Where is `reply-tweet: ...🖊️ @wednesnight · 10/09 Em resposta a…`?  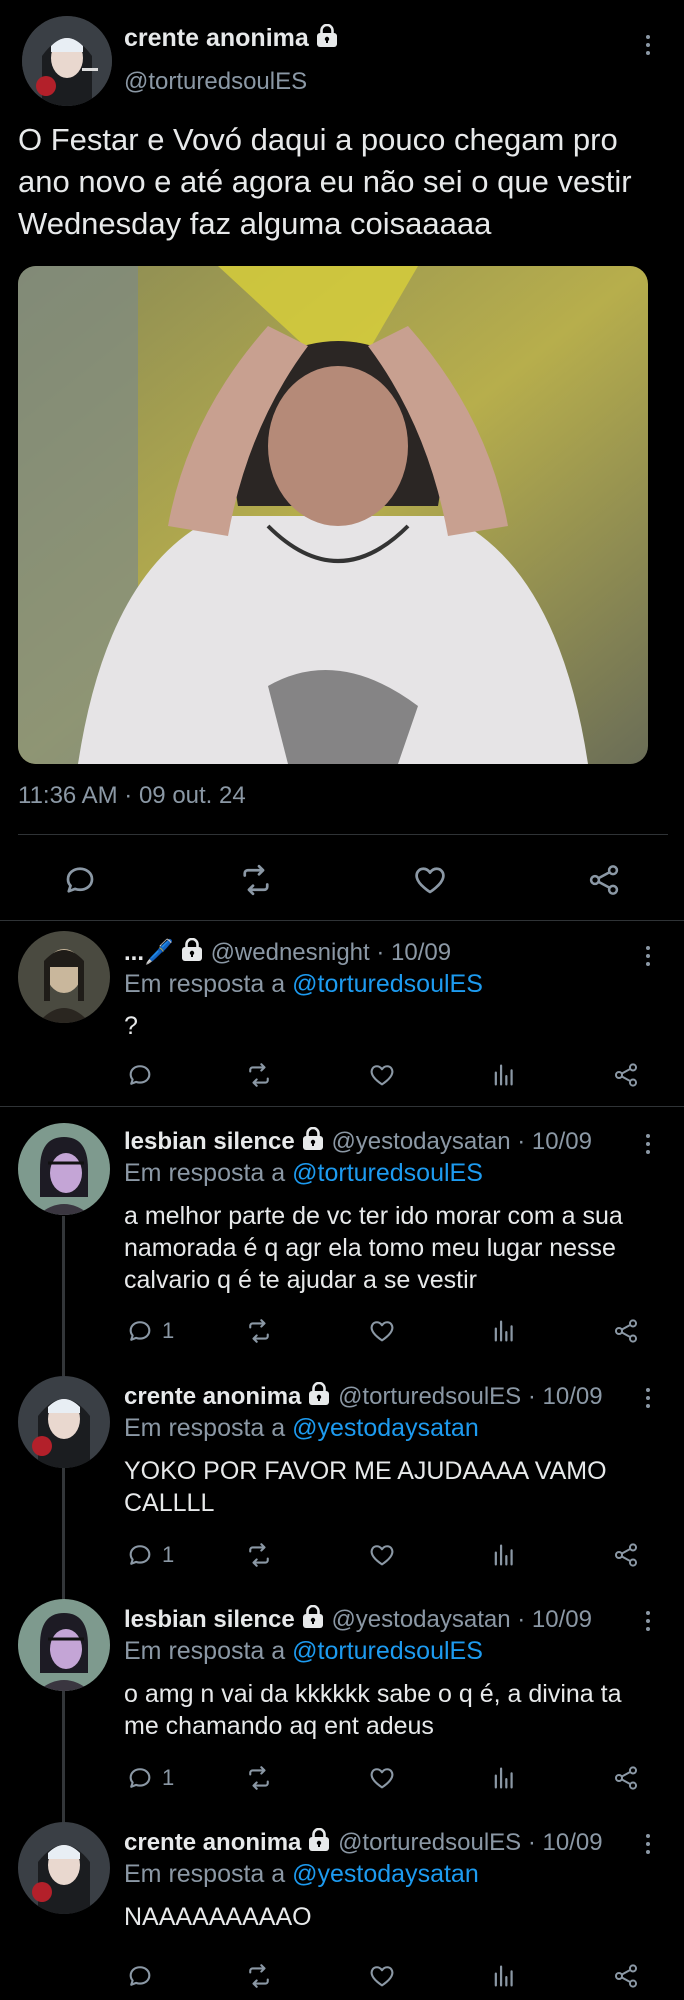
reply-tweet: ...🖊️ @wednesnight · 10/09 Em resposta a… is located at coordinates (342, 1013).